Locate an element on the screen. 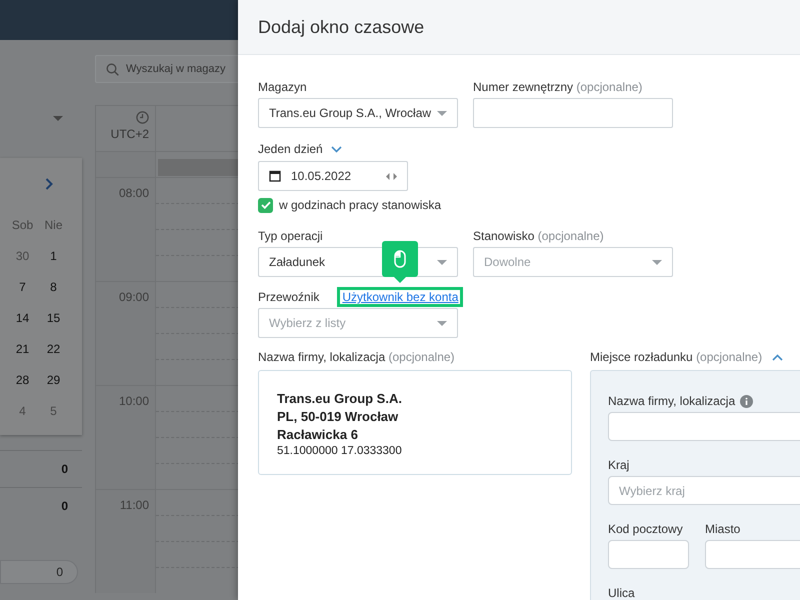 Image resolution: width=800 pixels, height=600 pixels. calendar-day: 7 is located at coordinates (22, 287).